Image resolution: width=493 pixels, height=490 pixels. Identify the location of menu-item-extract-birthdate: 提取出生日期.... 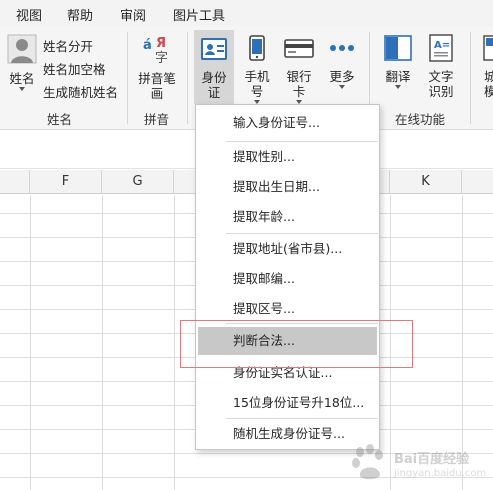
(287, 187).